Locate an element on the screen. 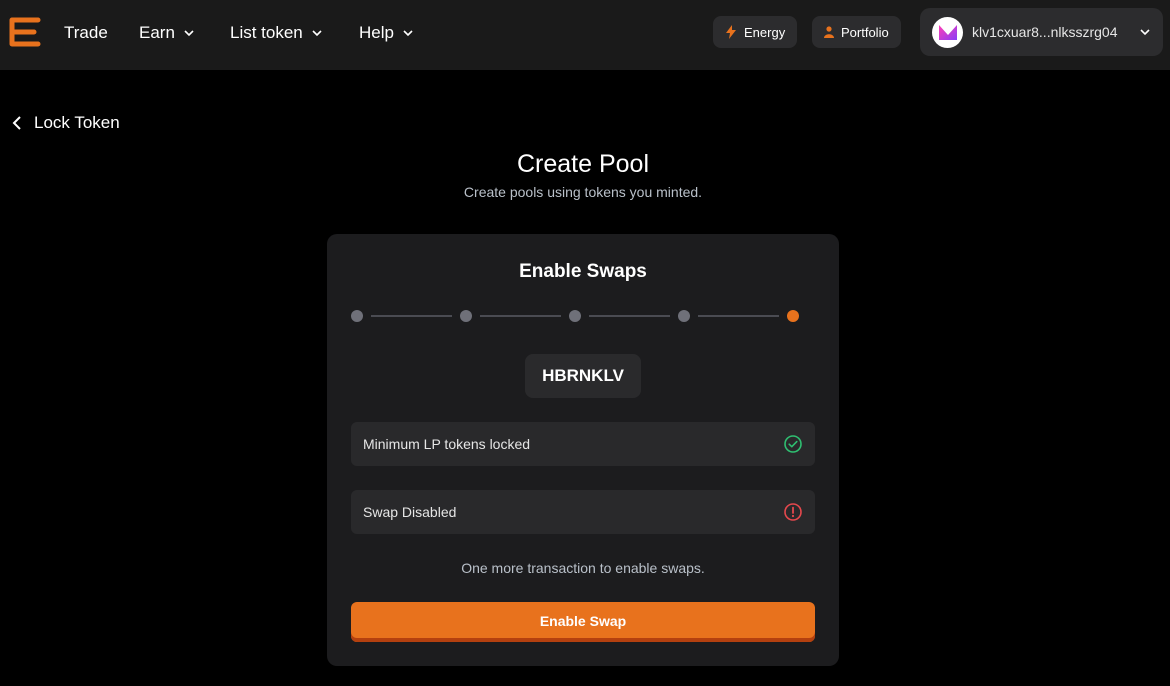 This screenshot has width=1170, height=686. status-lp-locked-label: Minimum LP tokens locked is located at coordinates (447, 444).